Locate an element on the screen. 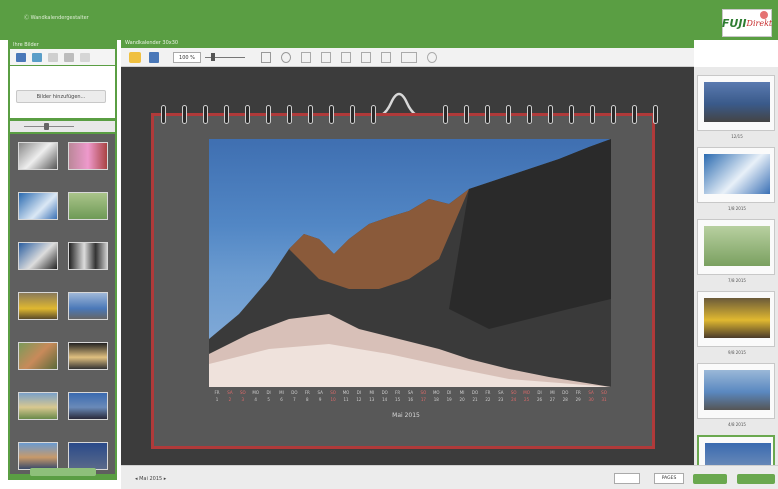  cloud-icon is located at coordinates (85, 57).